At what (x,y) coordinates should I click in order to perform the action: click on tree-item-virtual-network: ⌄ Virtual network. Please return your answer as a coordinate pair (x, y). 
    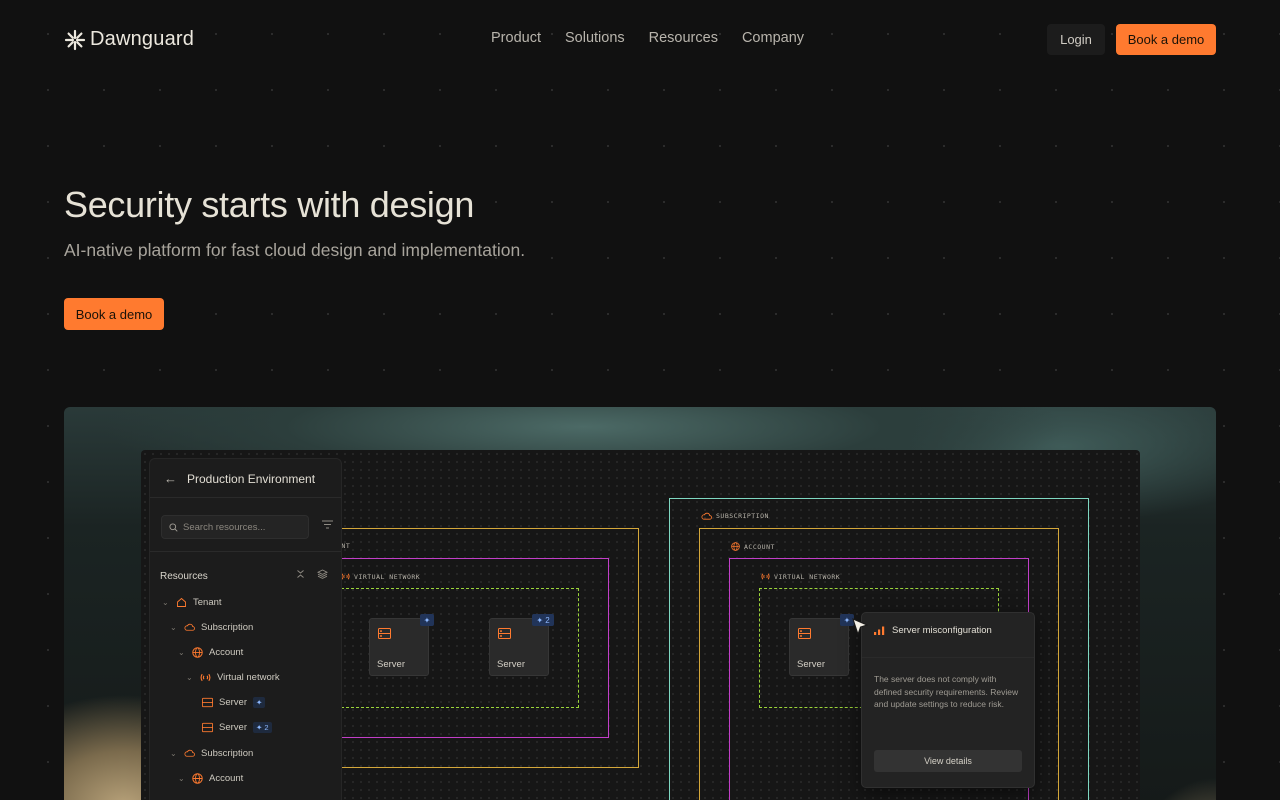
    Looking at the image, I should click on (233, 677).